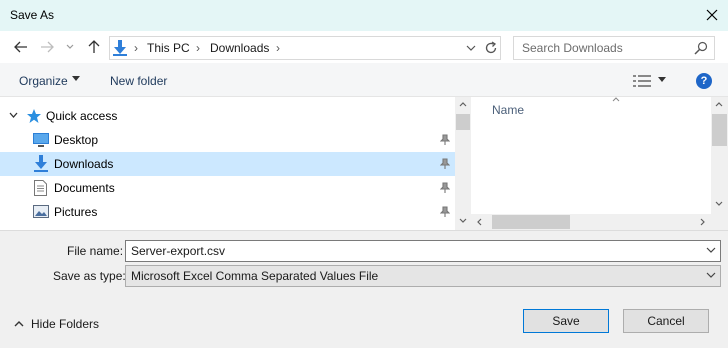 This screenshot has width=728, height=348. I want to click on back-button, so click(21, 47).